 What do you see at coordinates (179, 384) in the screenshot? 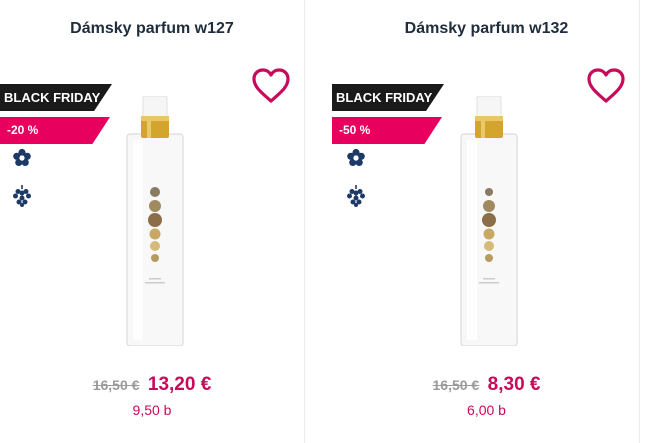
I see `new-price: 13,20 €` at bounding box center [179, 384].